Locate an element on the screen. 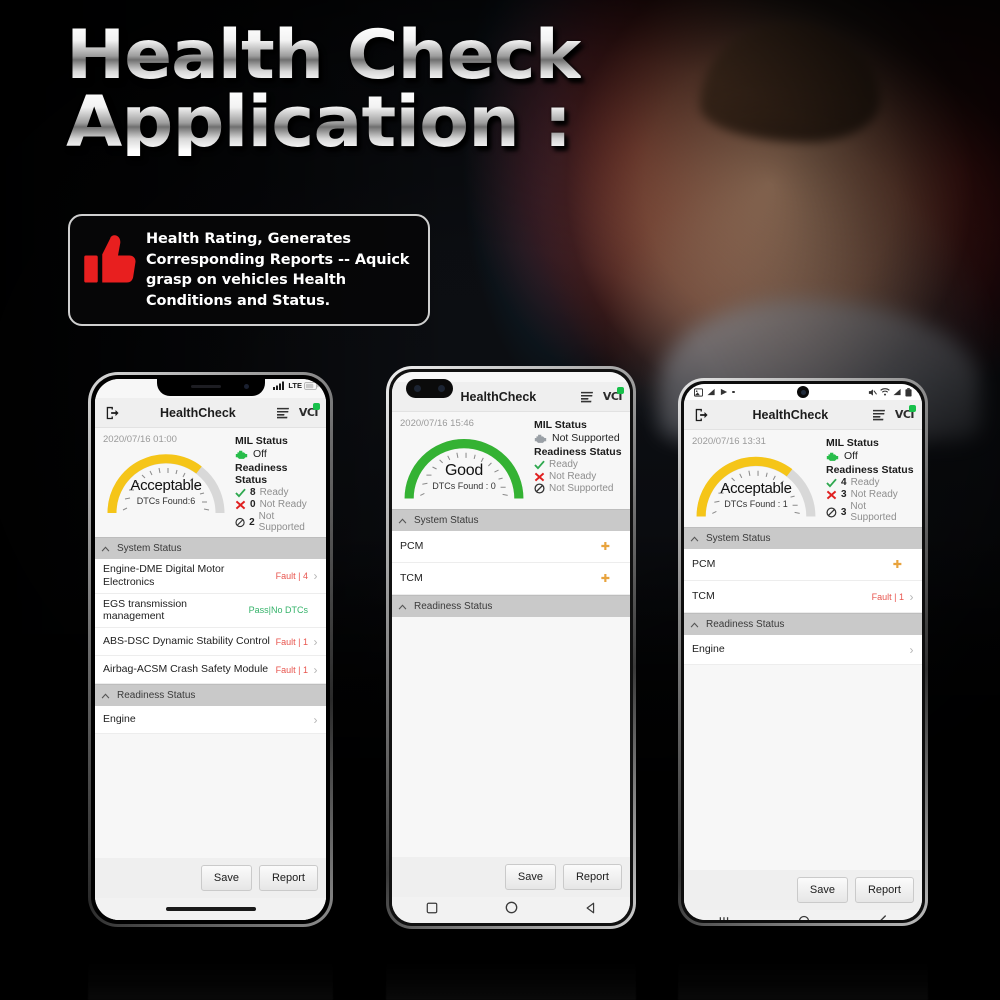 The image size is (1000, 1000). notready-label: Not Ready is located at coordinates (874, 494).